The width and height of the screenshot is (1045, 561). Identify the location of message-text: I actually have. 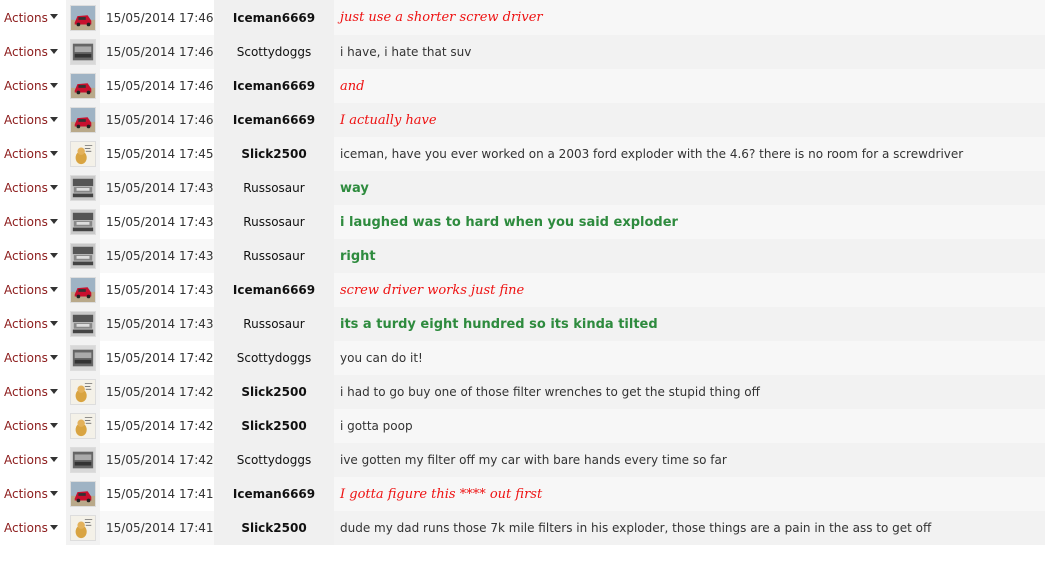
(689, 120).